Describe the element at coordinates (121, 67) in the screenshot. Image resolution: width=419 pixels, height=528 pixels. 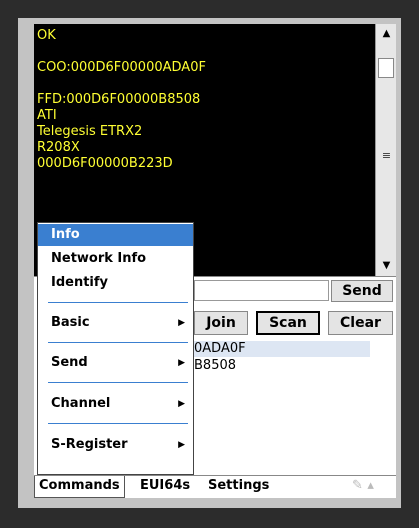
I see `console-line: COO:000D6F00000ADA0F` at that location.